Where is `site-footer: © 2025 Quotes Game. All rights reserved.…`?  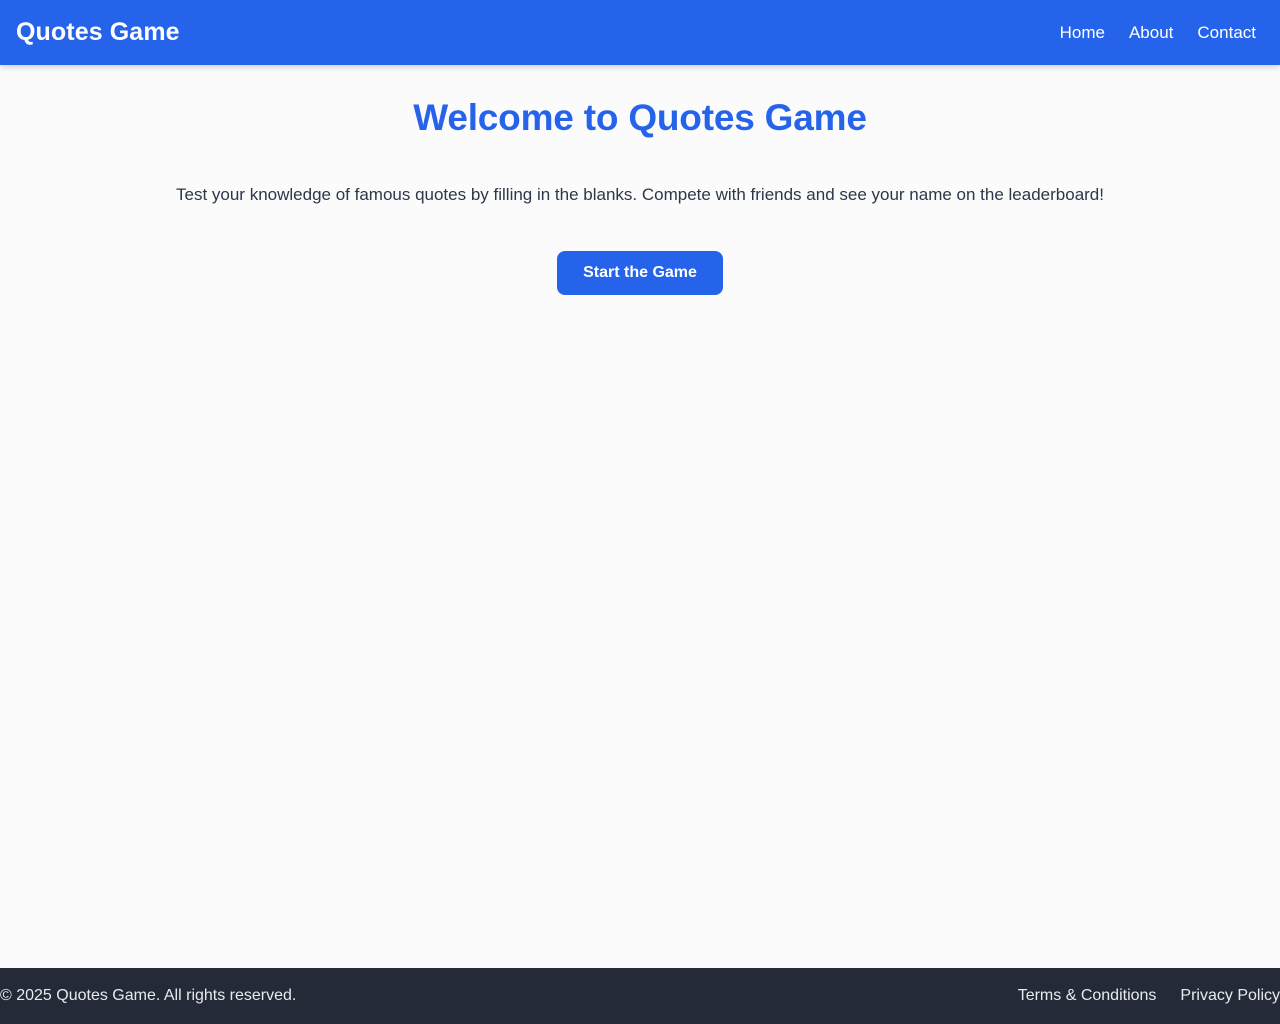
site-footer: © 2025 Quotes Game. All rights reserved.… is located at coordinates (640, 996).